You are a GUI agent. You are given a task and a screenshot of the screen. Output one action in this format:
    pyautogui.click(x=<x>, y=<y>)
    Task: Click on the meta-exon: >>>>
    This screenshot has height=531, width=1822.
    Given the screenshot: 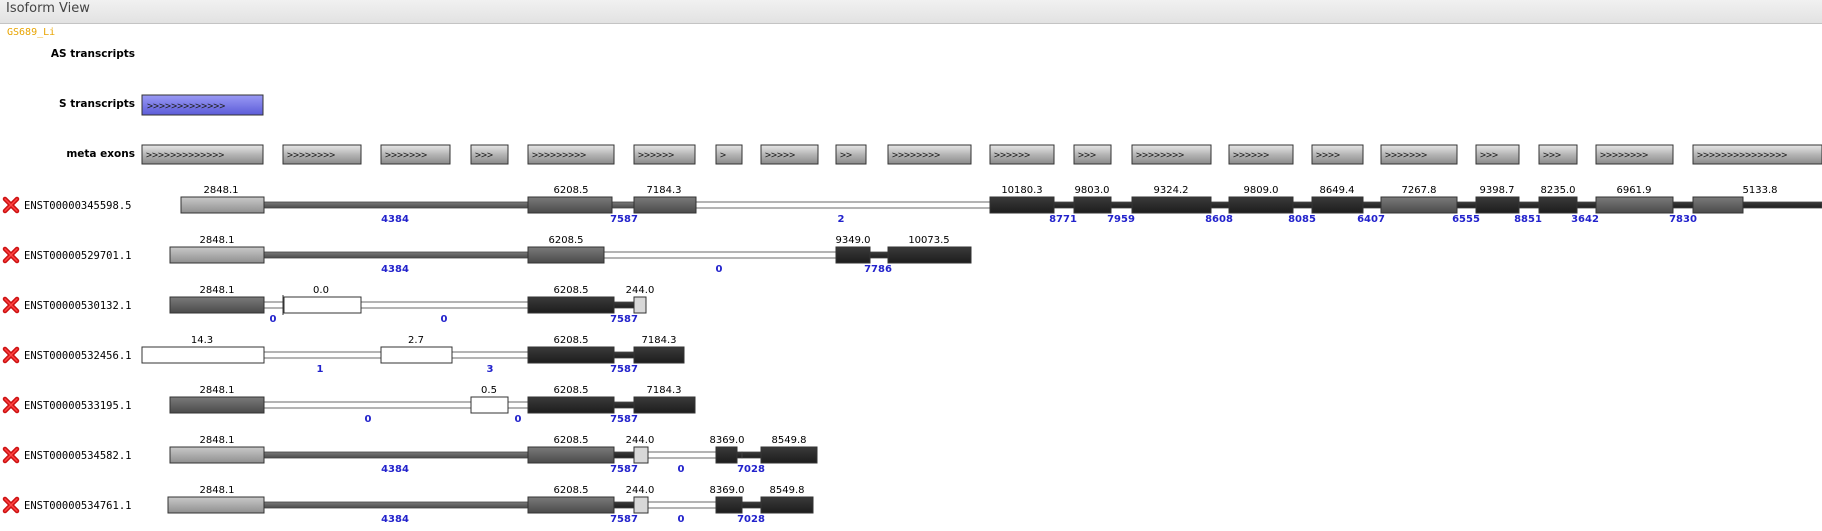 What is the action you would take?
    pyautogui.click(x=1337, y=154)
    